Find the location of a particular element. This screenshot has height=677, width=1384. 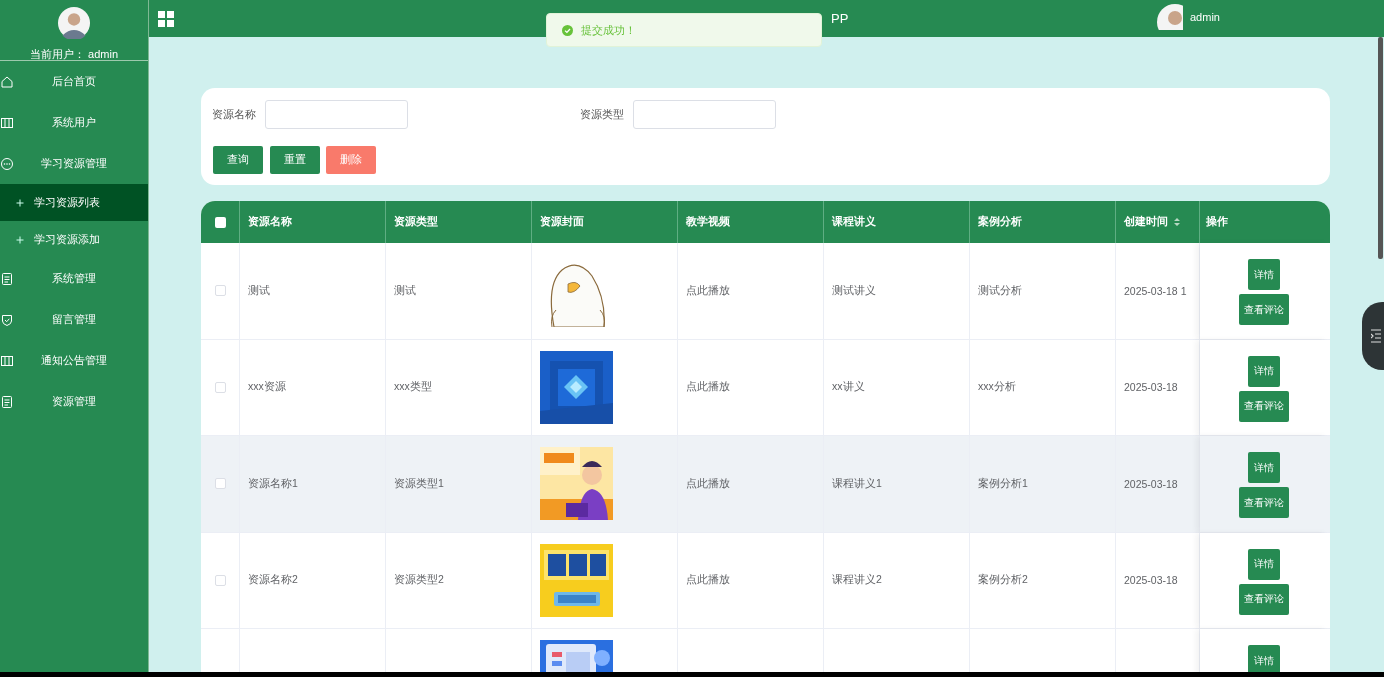

chat-icon is located at coordinates (7, 164).